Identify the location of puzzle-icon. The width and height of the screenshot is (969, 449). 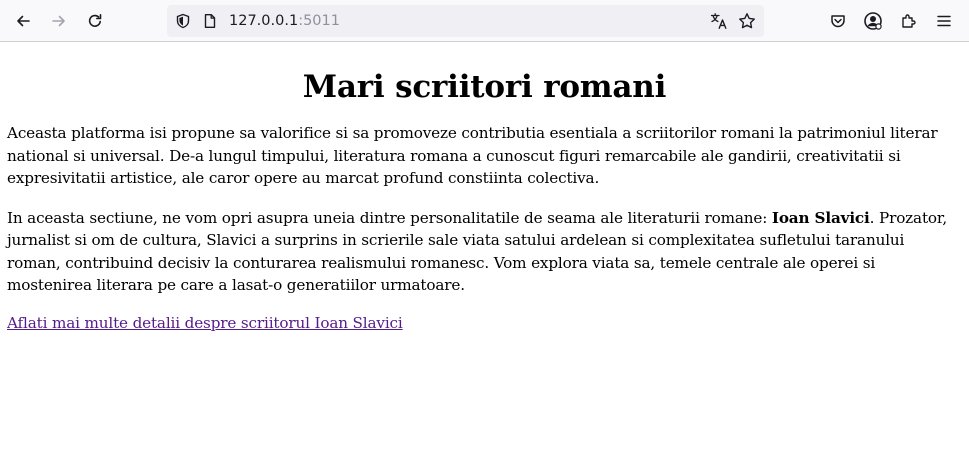
(909, 21).